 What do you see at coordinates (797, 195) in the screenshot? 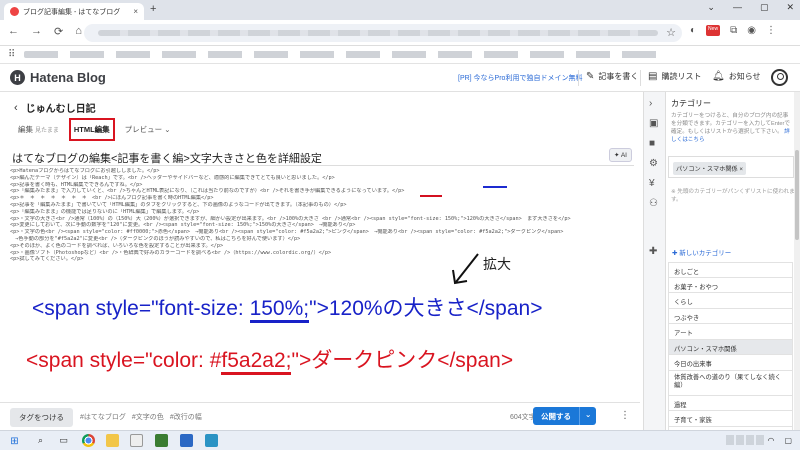
I see `category-scroll-thumb` at bounding box center [797, 195].